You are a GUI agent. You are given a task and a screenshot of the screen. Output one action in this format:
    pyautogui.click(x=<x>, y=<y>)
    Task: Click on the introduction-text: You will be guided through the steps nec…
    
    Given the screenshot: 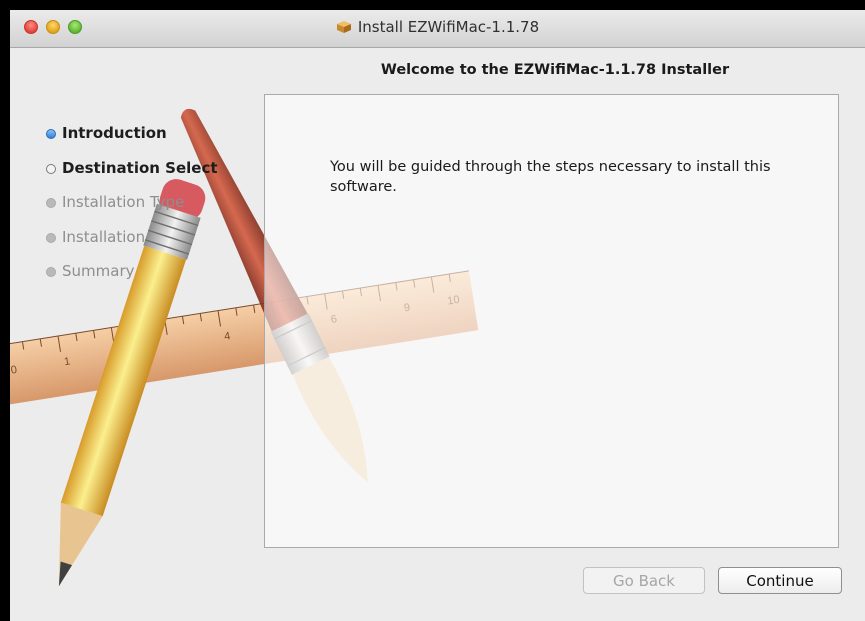 What is the action you would take?
    pyautogui.click(x=550, y=177)
    